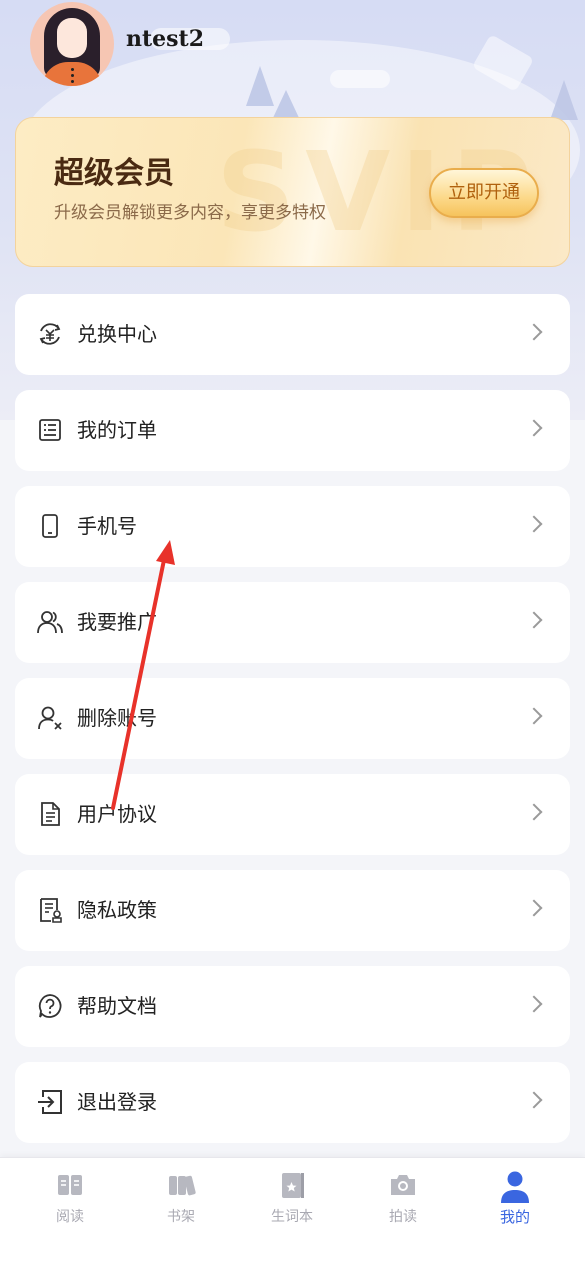 The height and width of the screenshot is (1267, 585). Describe the element at coordinates (117, 718) in the screenshot. I see `menu-item-label: 删除账号` at that location.